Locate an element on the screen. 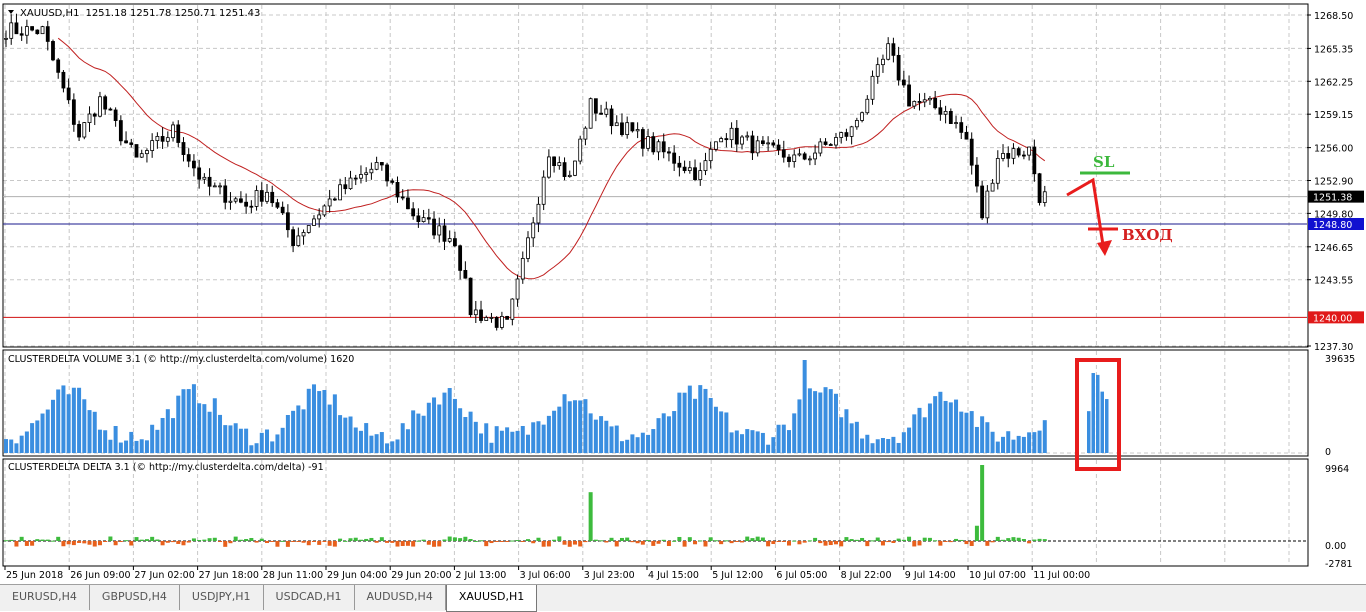 This screenshot has height=612, width=1366. time-tick-label: 11 Jul 00:00 is located at coordinates (1061, 575).